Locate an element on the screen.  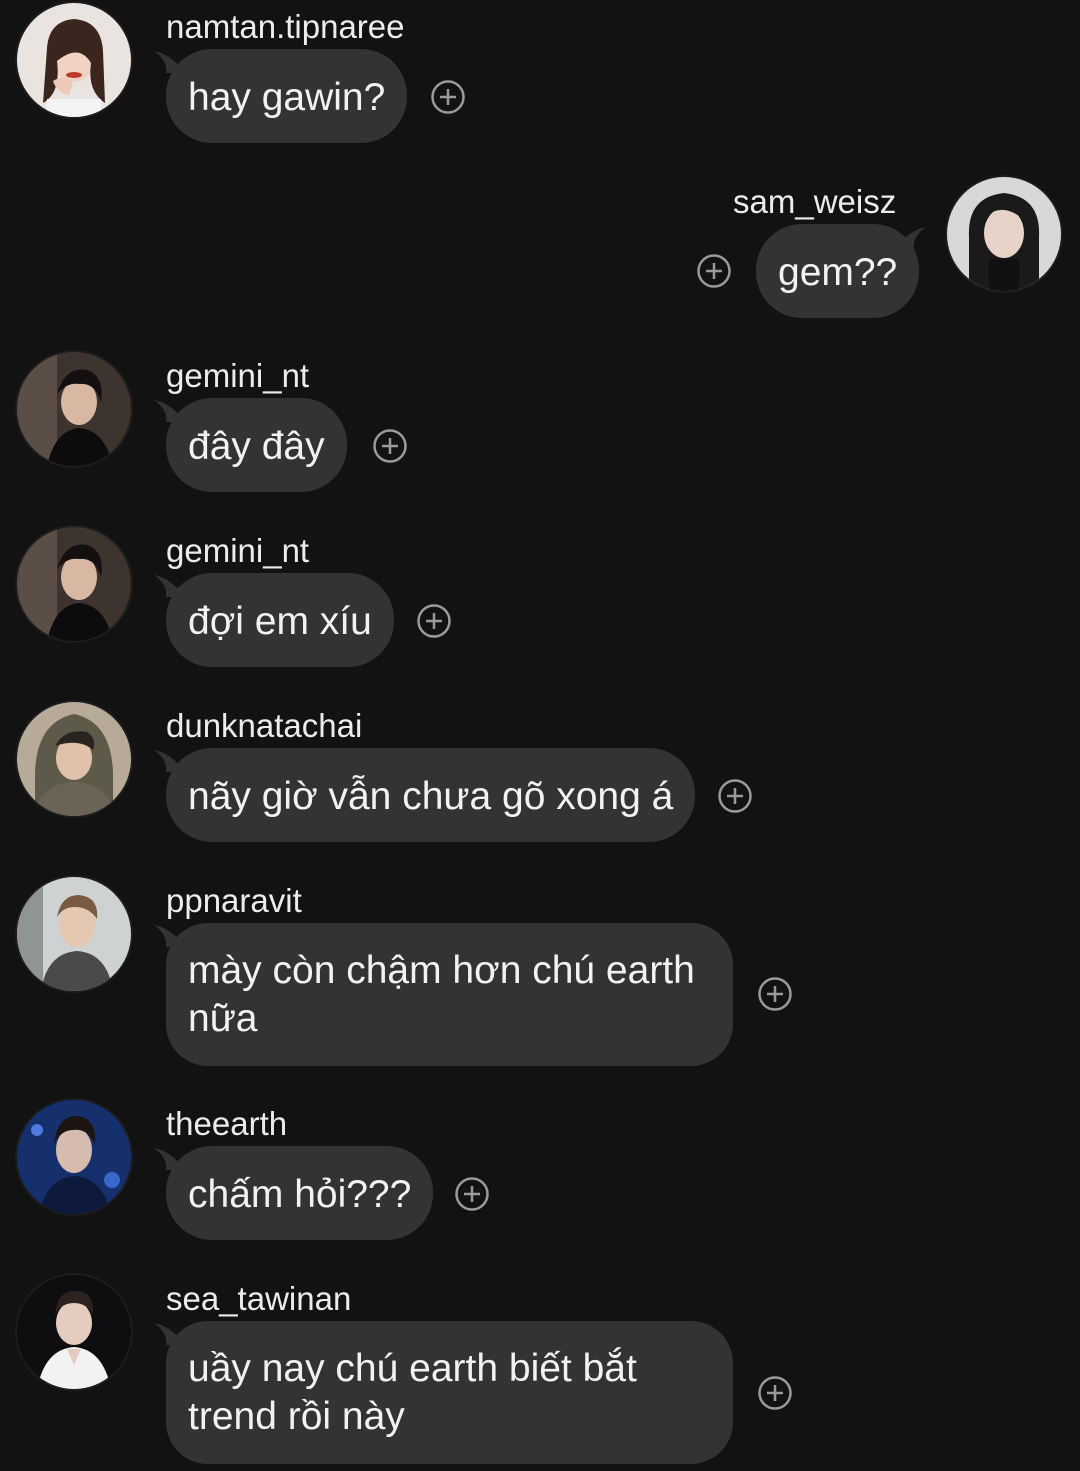
message-text-line: trend rồi này is located at coordinates (296, 1416).